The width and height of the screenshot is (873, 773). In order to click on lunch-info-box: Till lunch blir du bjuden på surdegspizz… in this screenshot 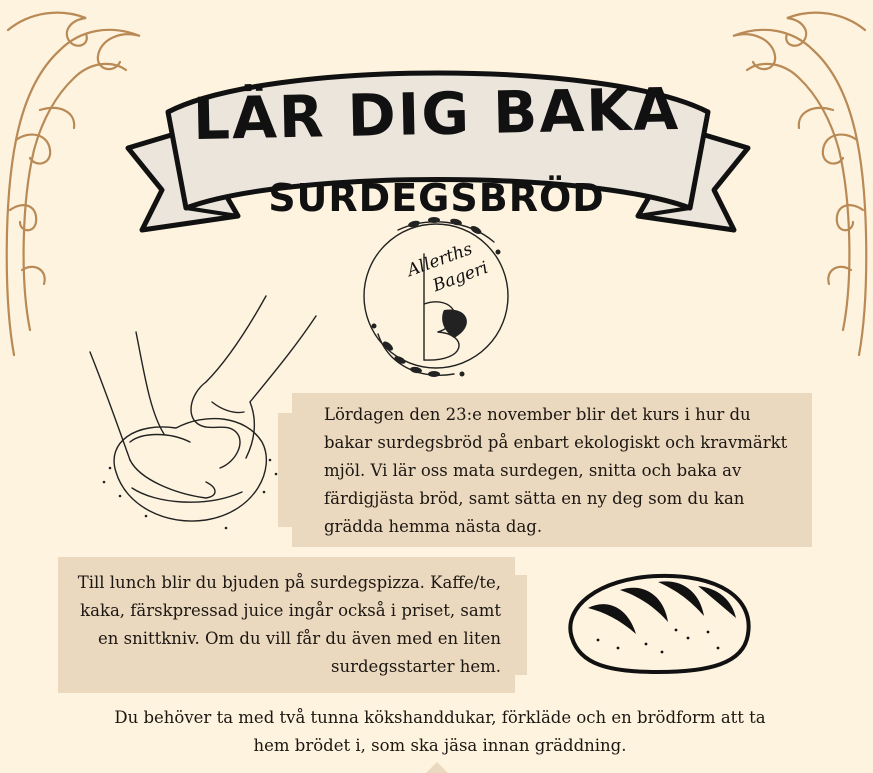, I will do `click(292, 625)`.